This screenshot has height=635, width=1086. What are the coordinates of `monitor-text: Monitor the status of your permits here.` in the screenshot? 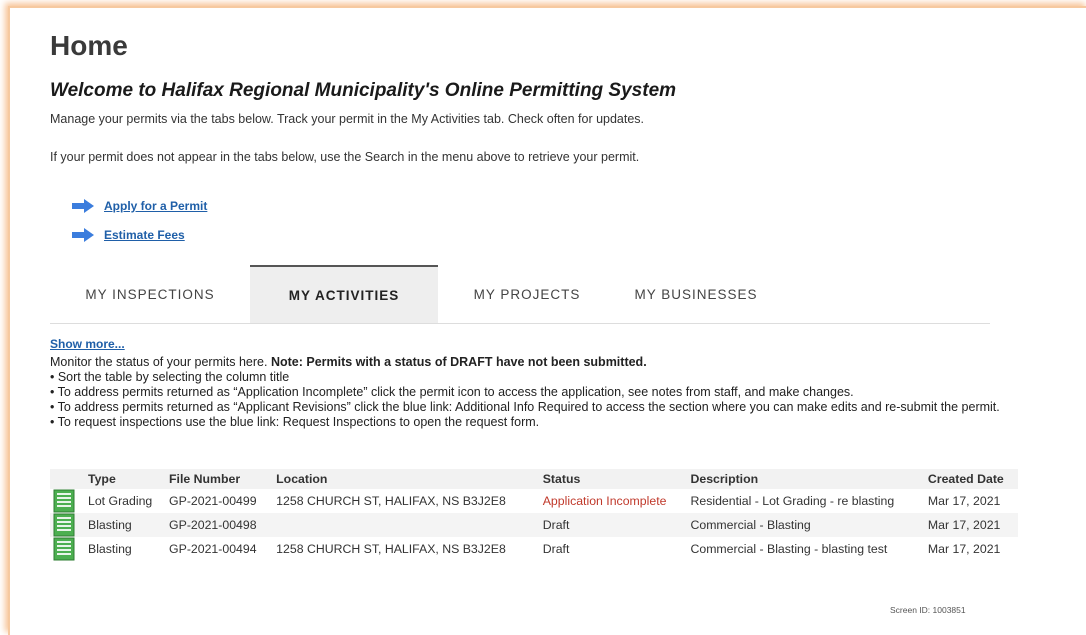 It's located at (160, 362).